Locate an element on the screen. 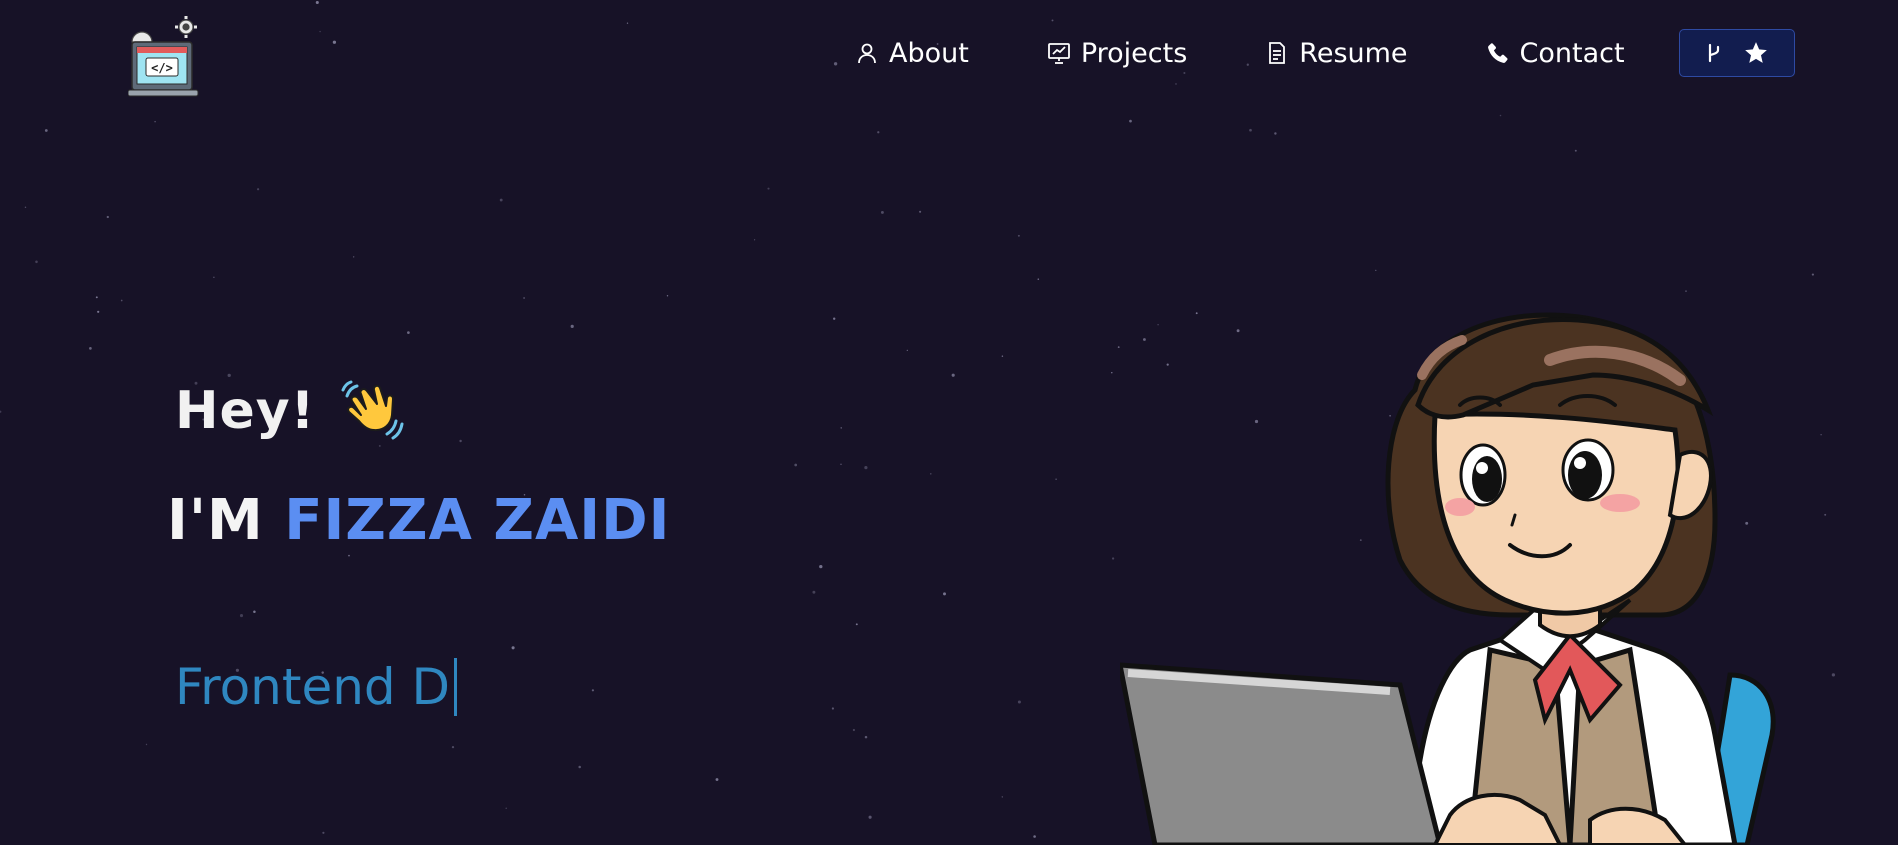 The height and width of the screenshot is (845, 1898). nav-resume-label: Resume is located at coordinates (1353, 53).